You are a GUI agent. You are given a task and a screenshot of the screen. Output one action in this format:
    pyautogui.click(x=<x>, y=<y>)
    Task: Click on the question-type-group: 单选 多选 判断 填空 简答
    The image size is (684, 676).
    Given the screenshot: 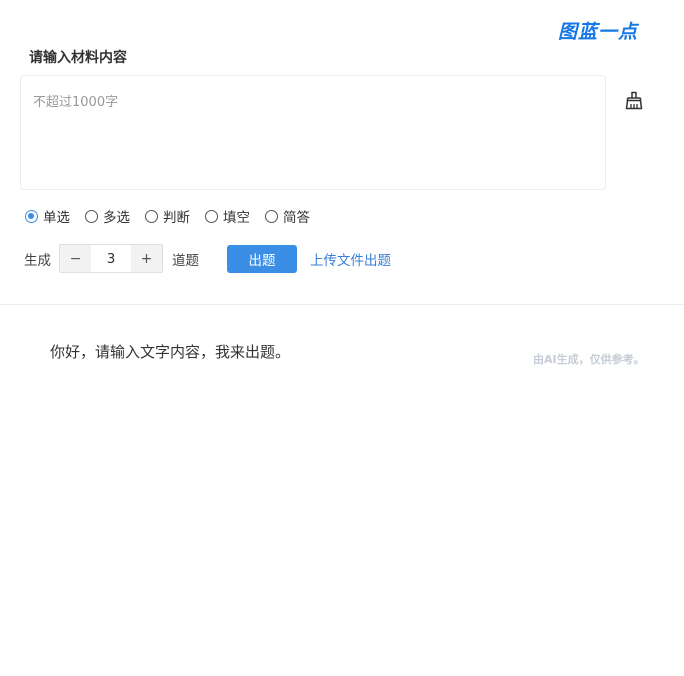 What is the action you would take?
    pyautogui.click(x=175, y=216)
    